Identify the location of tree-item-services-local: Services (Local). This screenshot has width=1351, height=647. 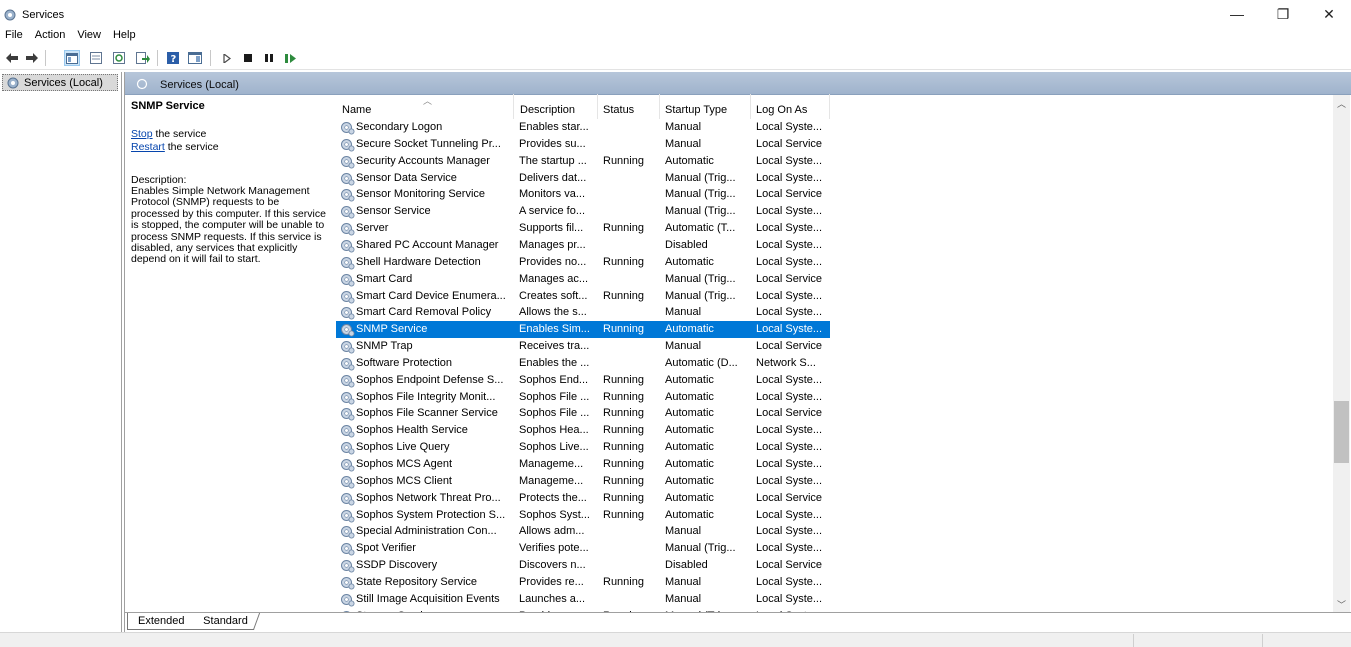
(60, 82).